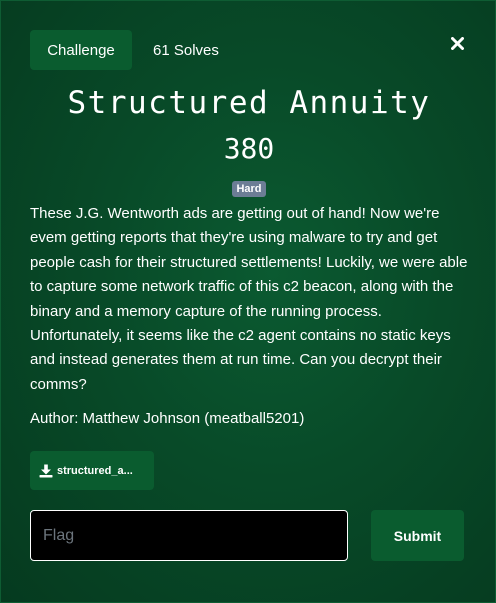 This screenshot has width=496, height=603. I want to click on tab-solves-label: 61 Solves, so click(186, 50).